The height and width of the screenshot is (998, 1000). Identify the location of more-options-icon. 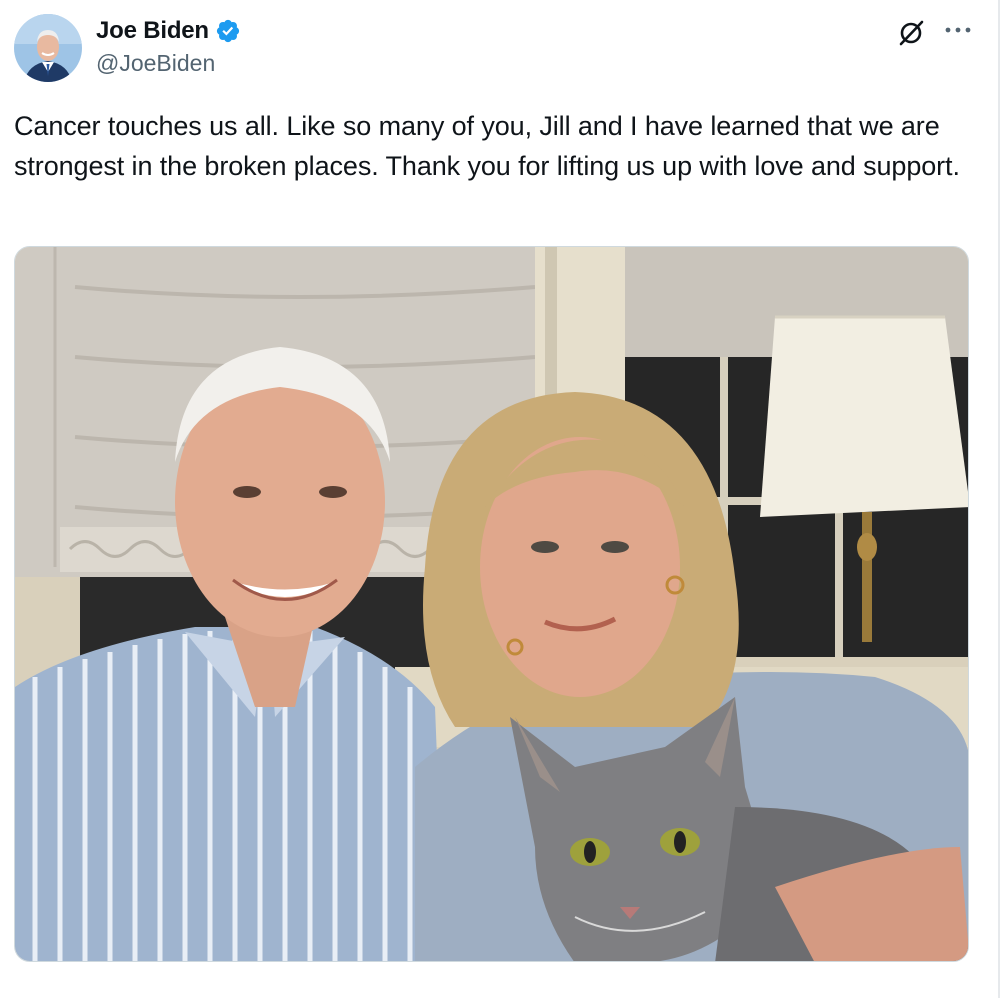
(958, 30).